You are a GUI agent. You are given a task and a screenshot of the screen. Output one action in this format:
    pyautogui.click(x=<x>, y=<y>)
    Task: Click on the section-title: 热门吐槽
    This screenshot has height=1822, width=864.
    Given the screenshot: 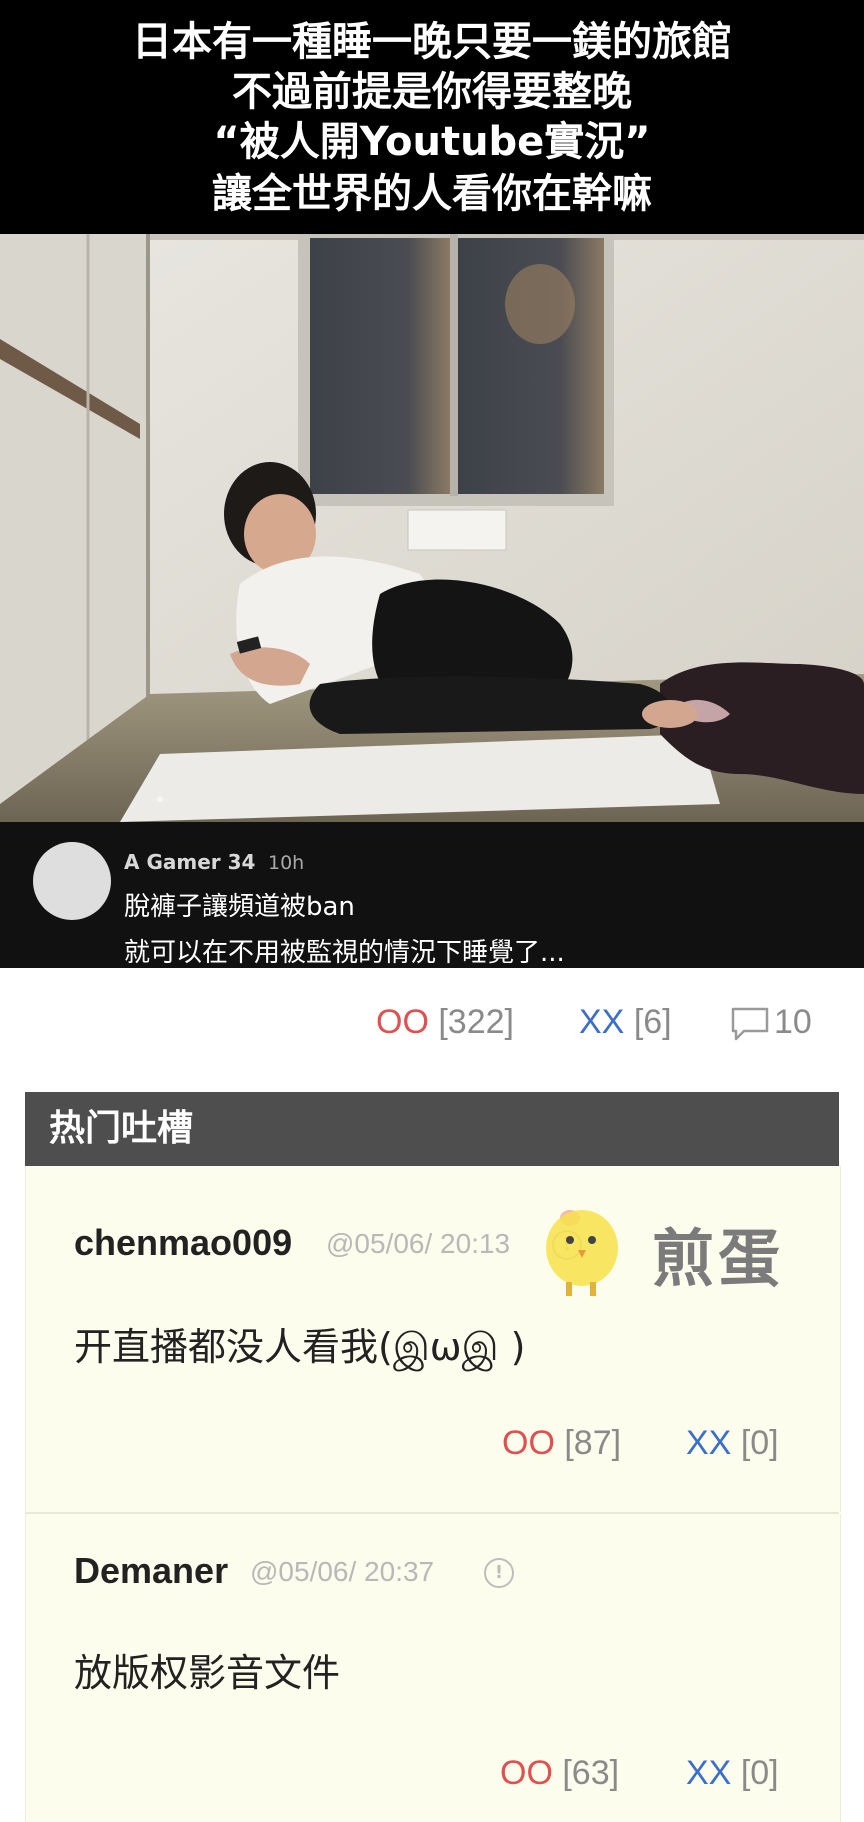 What is the action you would take?
    pyautogui.click(x=121, y=1128)
    